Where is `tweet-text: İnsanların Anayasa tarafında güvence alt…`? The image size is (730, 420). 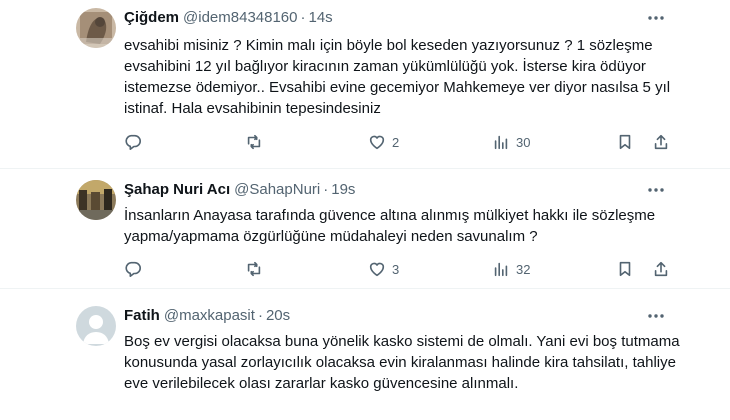
tweet-text: İnsanların Anayasa tarafında güvence alt… is located at coordinates (390, 226).